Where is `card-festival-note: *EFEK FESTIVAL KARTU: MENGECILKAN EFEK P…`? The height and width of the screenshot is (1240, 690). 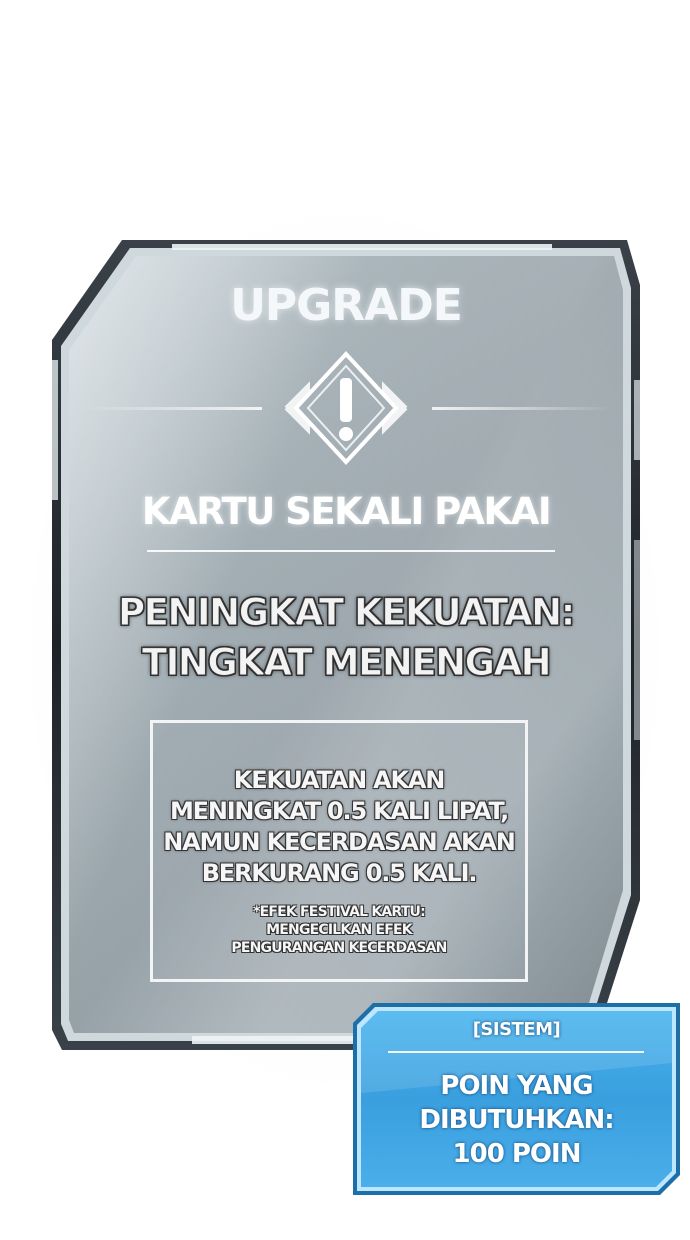
card-festival-note: *EFEK FESTIVAL KARTU: MENGECILKAN EFEK P… is located at coordinates (339, 930).